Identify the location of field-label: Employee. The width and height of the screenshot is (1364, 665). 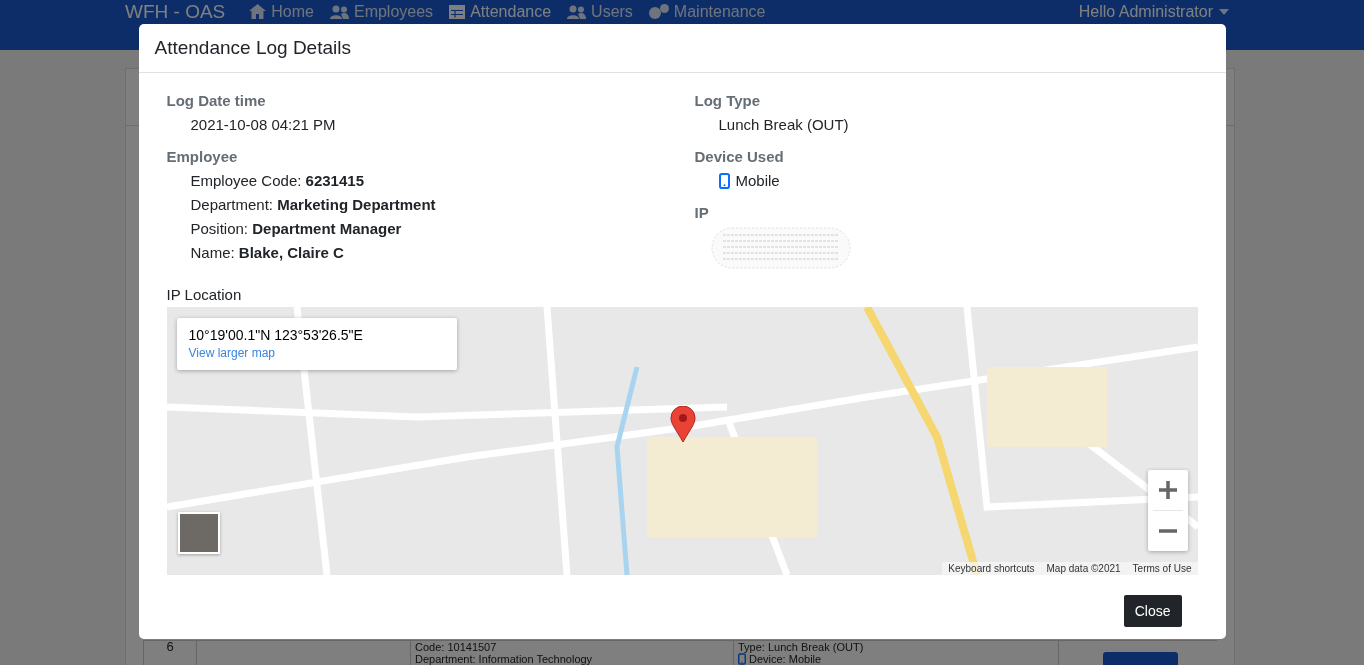
(202, 157).